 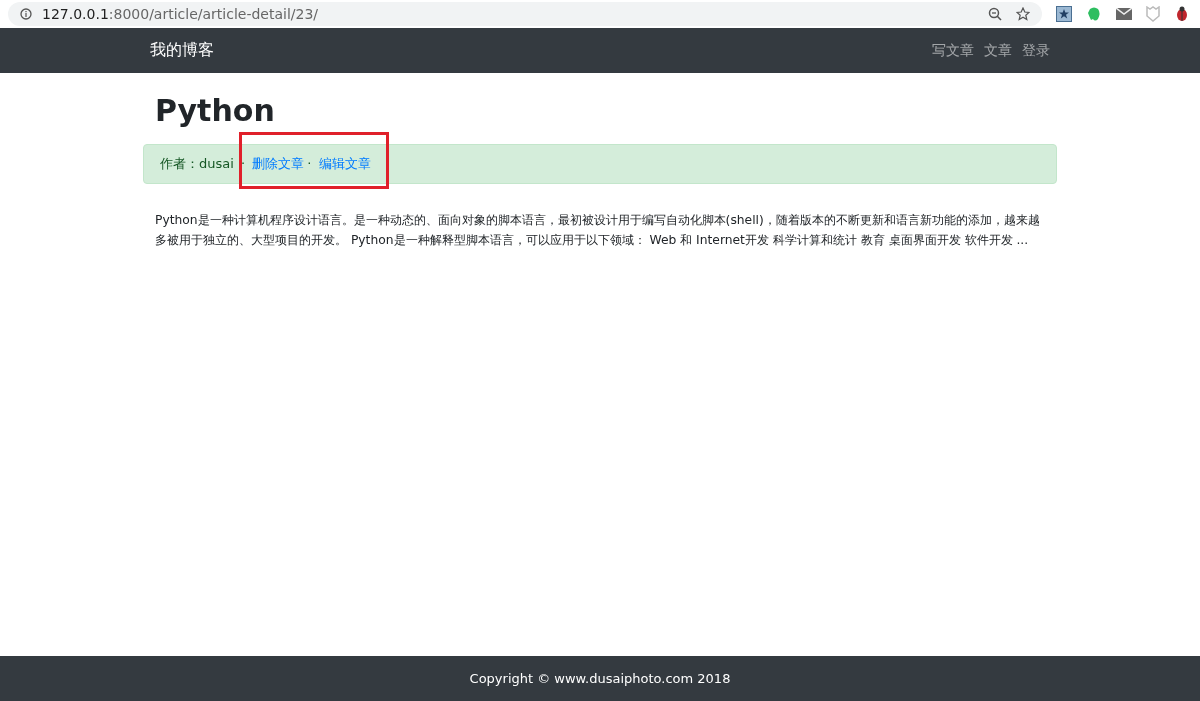 I want to click on article-action-link: 编辑文章, so click(x=344, y=163).